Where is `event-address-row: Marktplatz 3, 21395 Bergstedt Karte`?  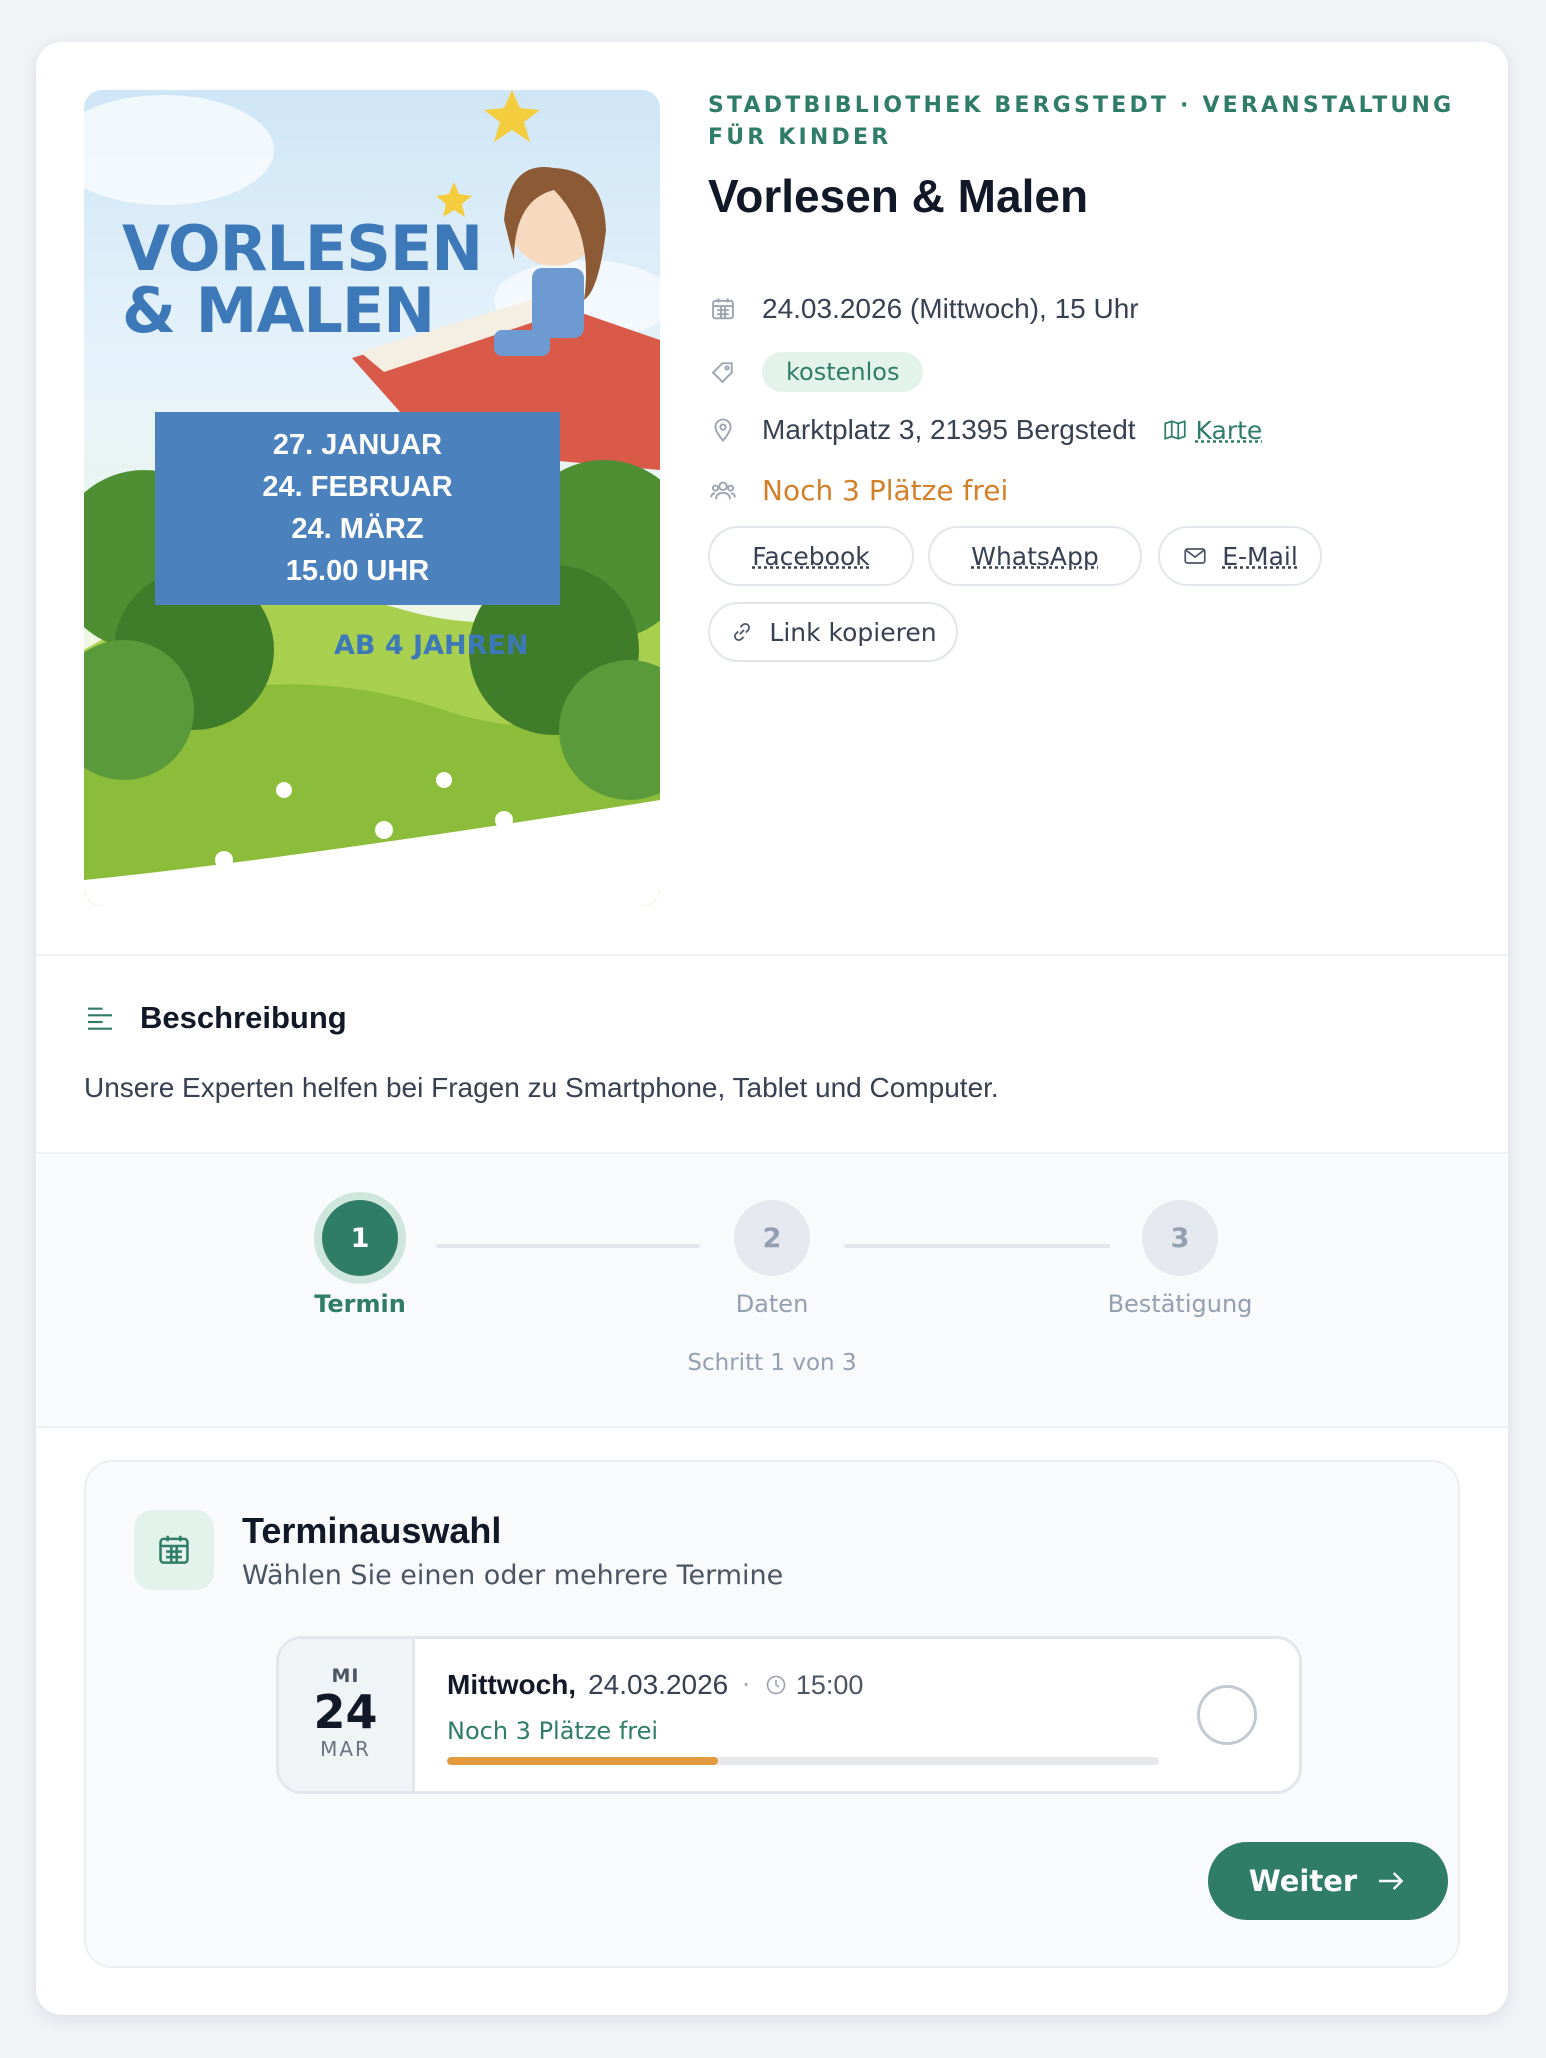
event-address-row: Marktplatz 3, 21395 Bergstedt Karte is located at coordinates (985, 430).